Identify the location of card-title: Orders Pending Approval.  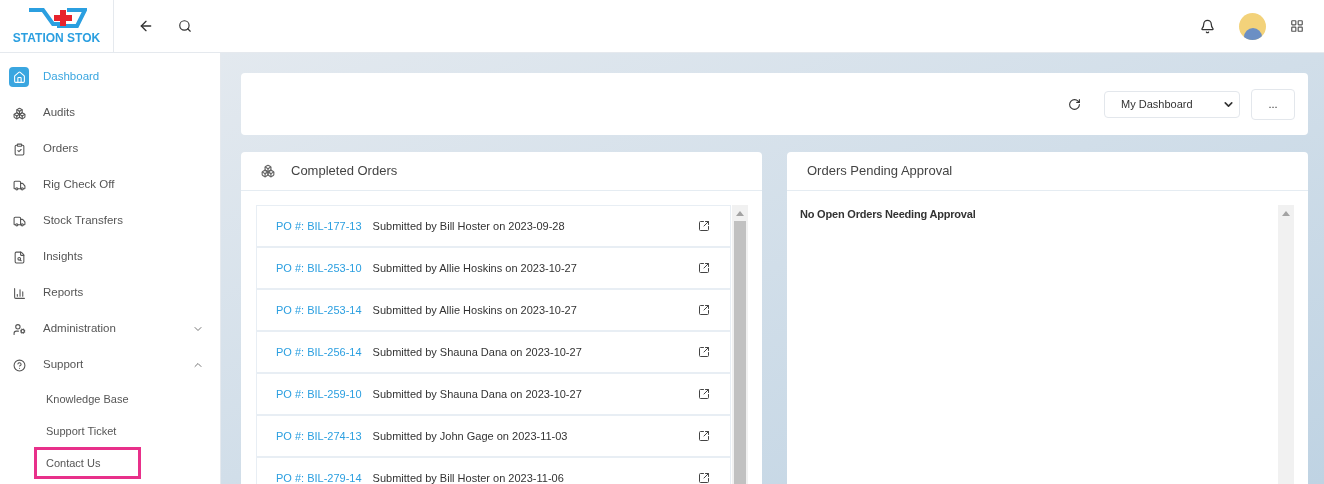
(880, 171).